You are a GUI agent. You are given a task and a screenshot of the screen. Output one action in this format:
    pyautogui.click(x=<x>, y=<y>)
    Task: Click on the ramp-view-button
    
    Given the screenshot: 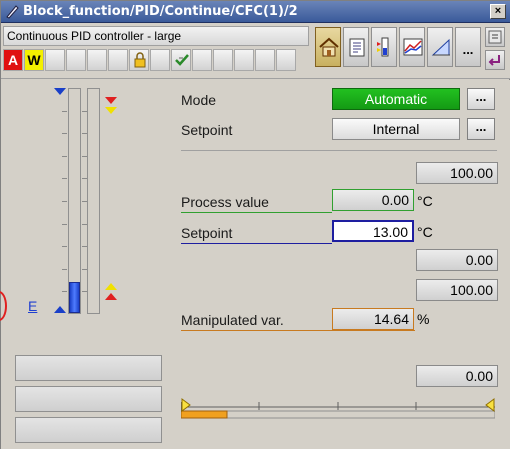 What is the action you would take?
    pyautogui.click(x=440, y=47)
    